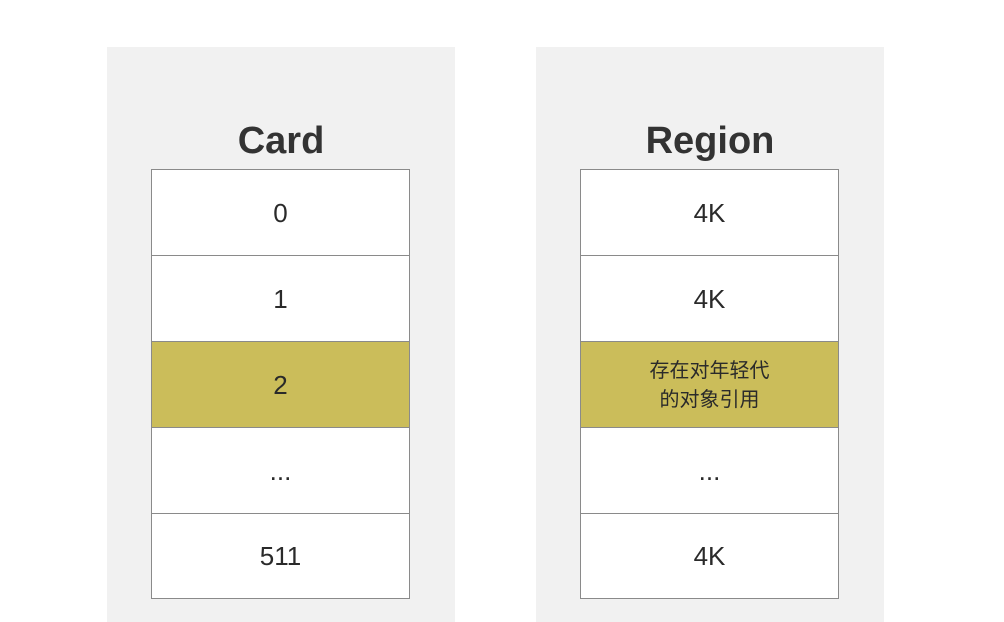 The width and height of the screenshot is (1004, 622). I want to click on card-cell-511: 511, so click(280, 556).